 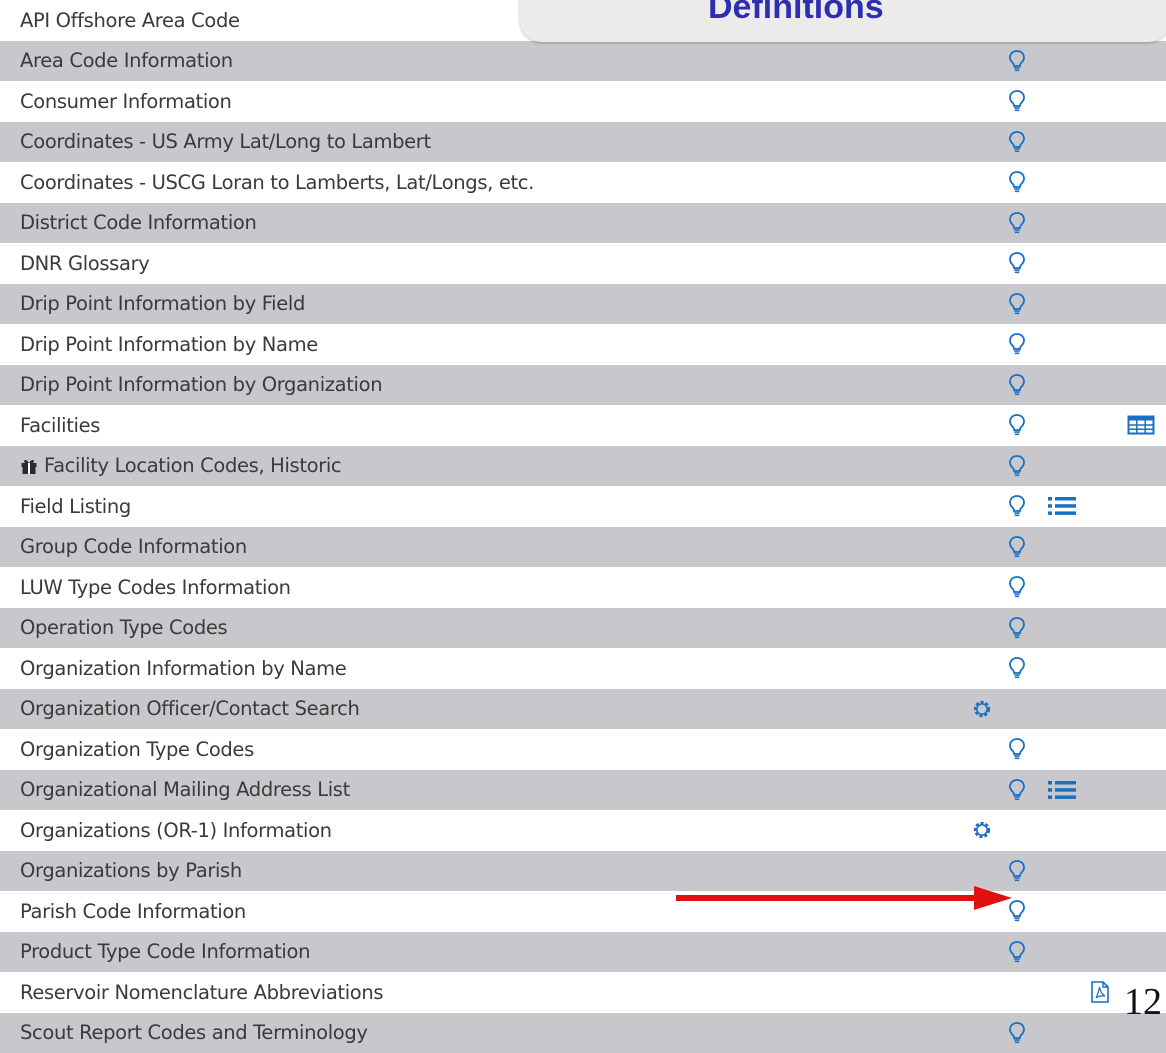 I want to click on list-item-field-listing: Field Listing, so click(x=583, y=506).